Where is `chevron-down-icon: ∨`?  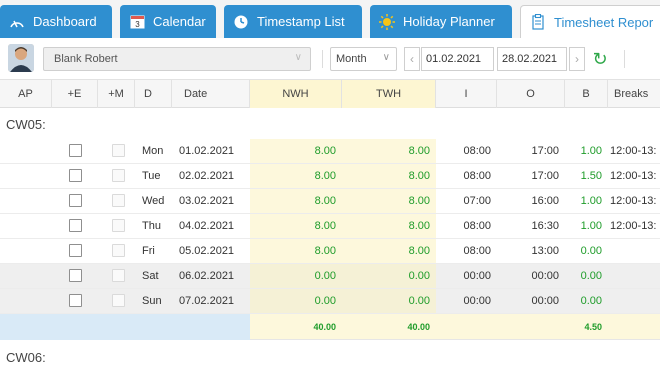
chevron-down-icon: ∨ is located at coordinates (298, 57).